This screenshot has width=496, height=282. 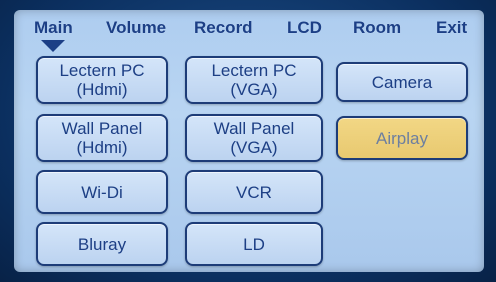 I want to click on lectern-pc-vga-button: Lectern PC (VGA), so click(x=254, y=80).